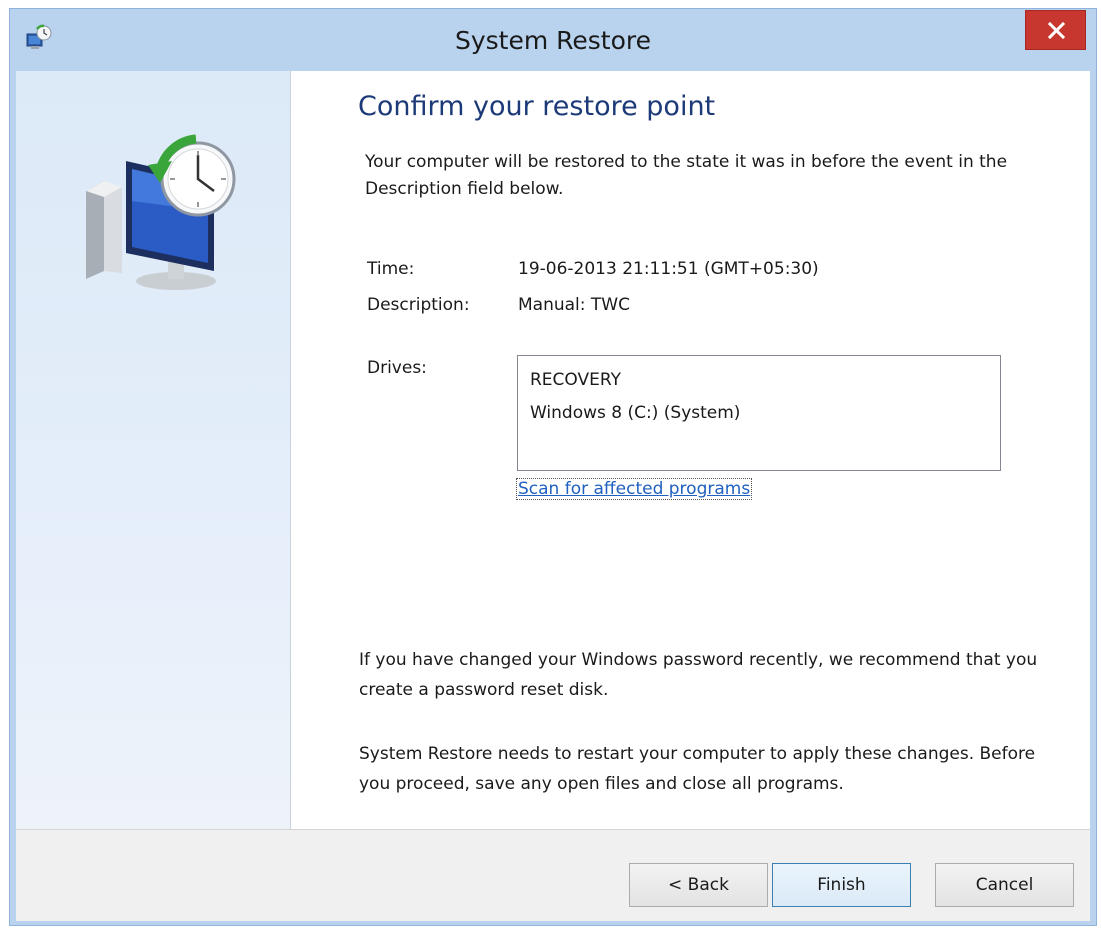 The image size is (1101, 932). Describe the element at coordinates (698, 885) in the screenshot. I see `back-button: < Back` at that location.